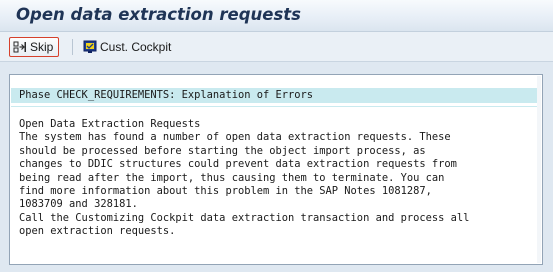  What do you see at coordinates (97, 231) in the screenshot?
I see `message-line: open extraction requests.` at bounding box center [97, 231].